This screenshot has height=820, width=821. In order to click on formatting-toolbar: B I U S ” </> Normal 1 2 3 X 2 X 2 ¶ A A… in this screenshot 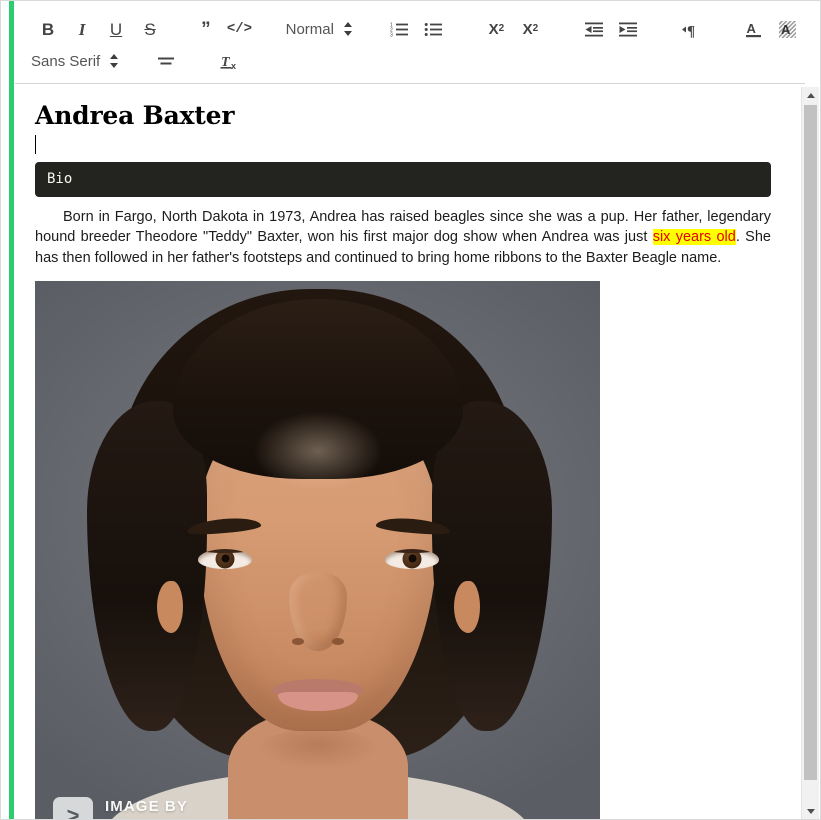, I will do `click(410, 46)`.